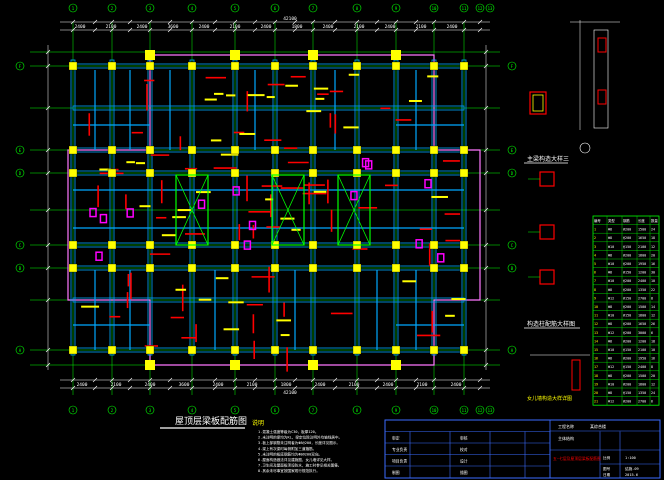 This screenshot has width=664, height=480. What do you see at coordinates (596, 316) in the screenshot?
I see `table-cell: 11` at bounding box center [596, 316].